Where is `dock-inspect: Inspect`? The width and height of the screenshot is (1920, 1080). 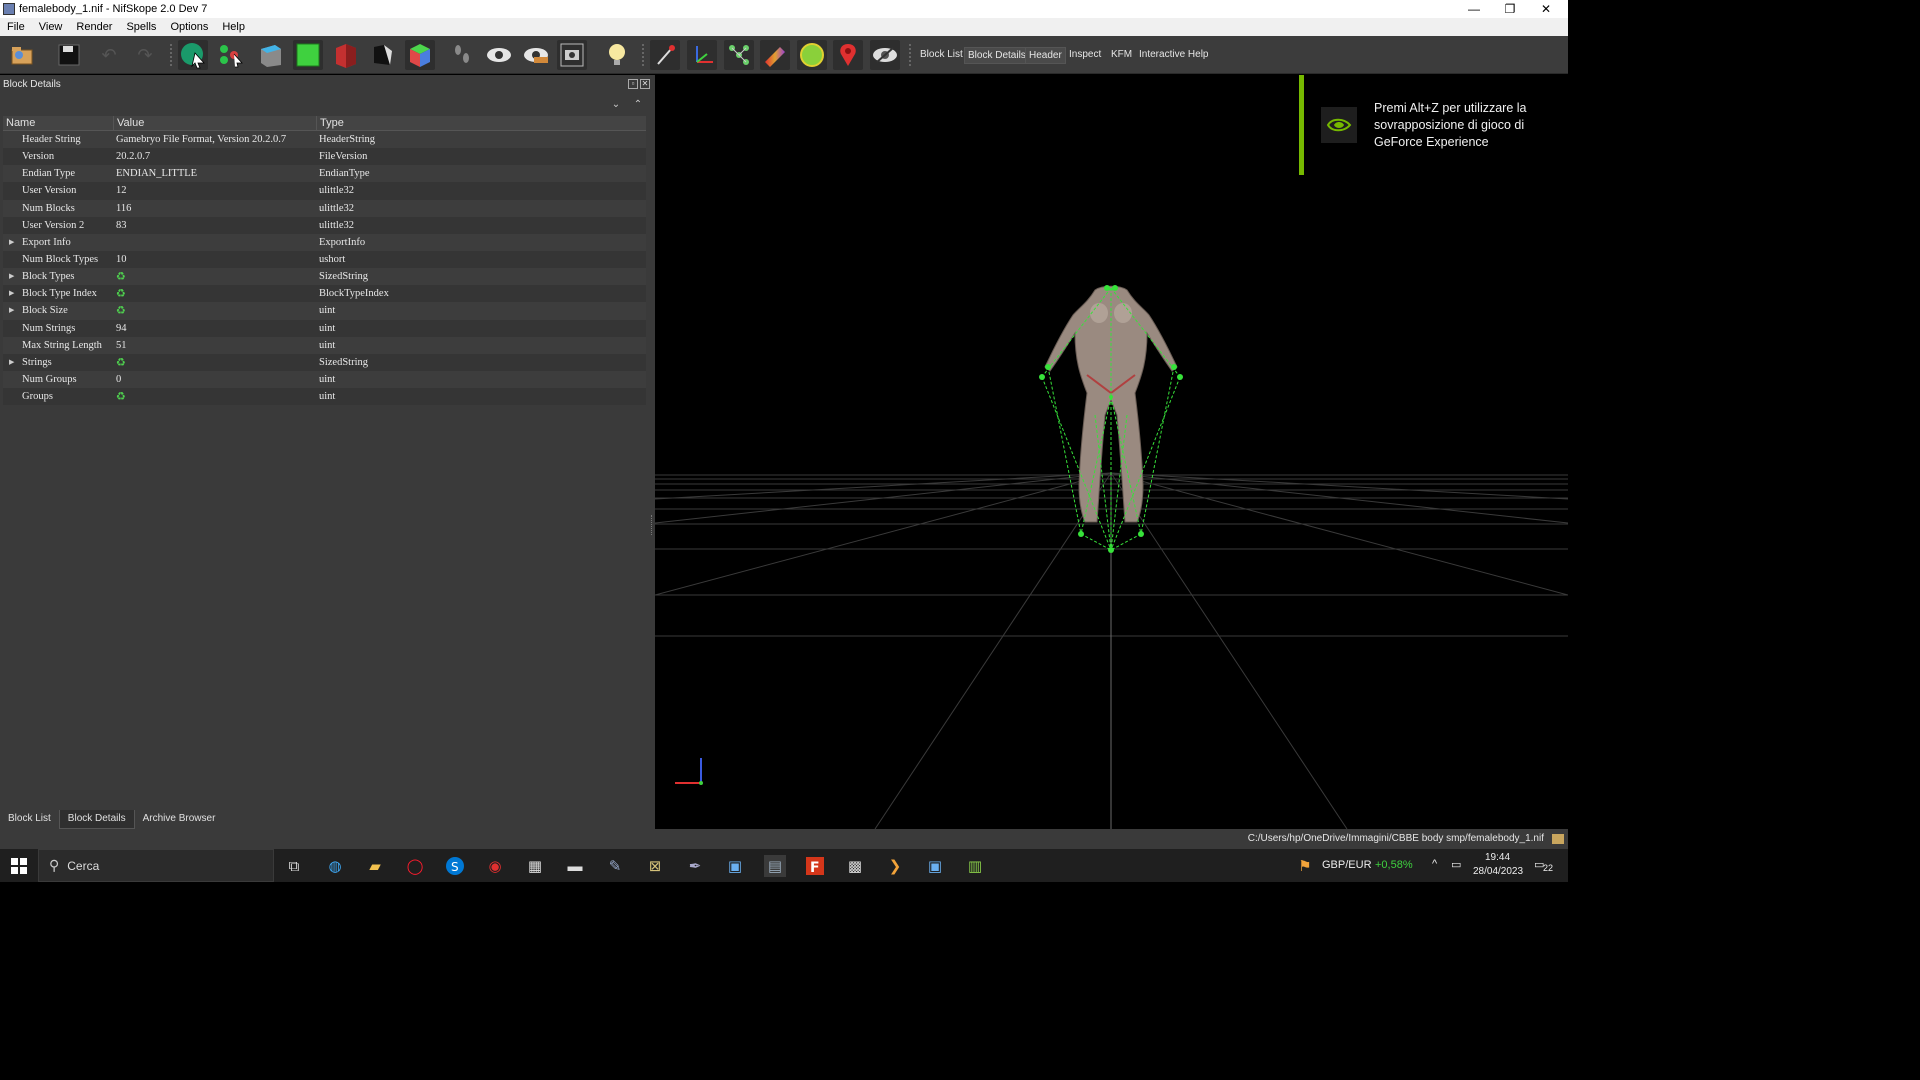 dock-inspect: Inspect is located at coordinates (1085, 54).